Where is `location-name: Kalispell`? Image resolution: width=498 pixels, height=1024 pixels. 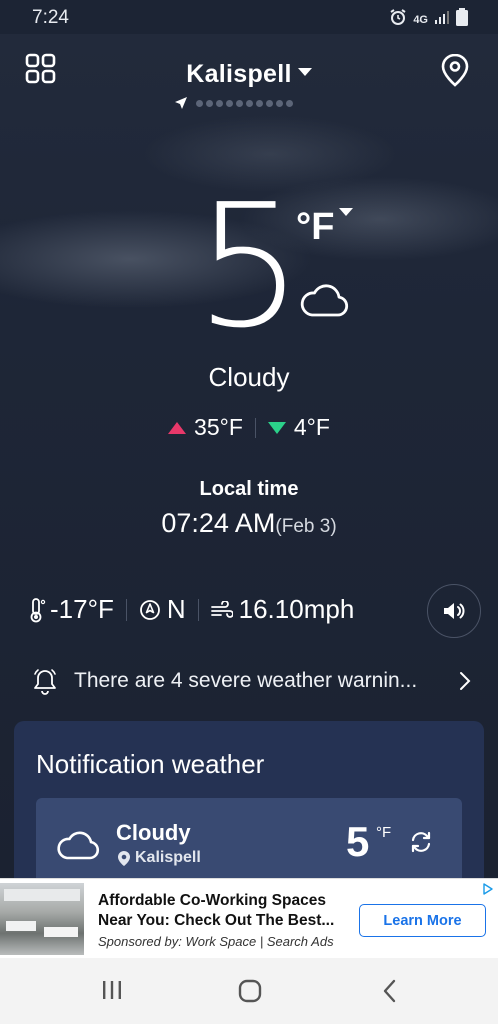
location-name: Kalispell is located at coordinates (239, 74).